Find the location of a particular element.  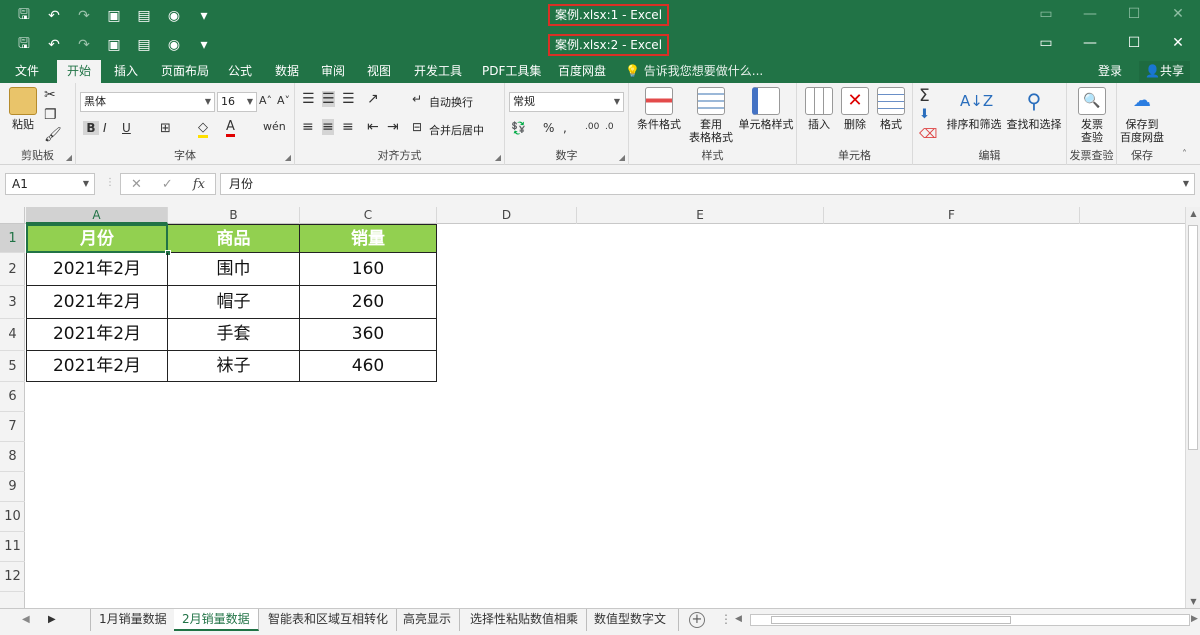

cell-styles-button: 单元格样式 is located at coordinates (766, 109).